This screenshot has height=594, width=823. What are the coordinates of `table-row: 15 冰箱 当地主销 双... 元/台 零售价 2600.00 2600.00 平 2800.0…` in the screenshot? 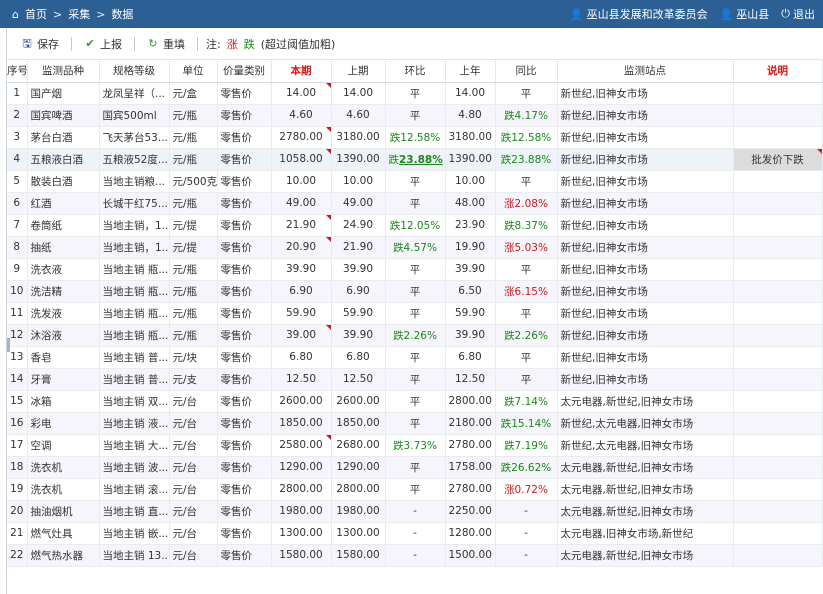 It's located at (415, 401).